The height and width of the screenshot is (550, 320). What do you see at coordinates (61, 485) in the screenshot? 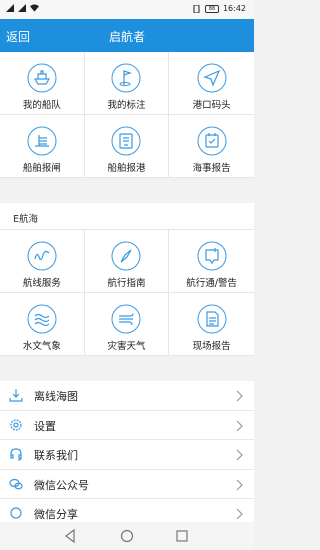
I see `list-item-label: 微信公众号` at bounding box center [61, 485].